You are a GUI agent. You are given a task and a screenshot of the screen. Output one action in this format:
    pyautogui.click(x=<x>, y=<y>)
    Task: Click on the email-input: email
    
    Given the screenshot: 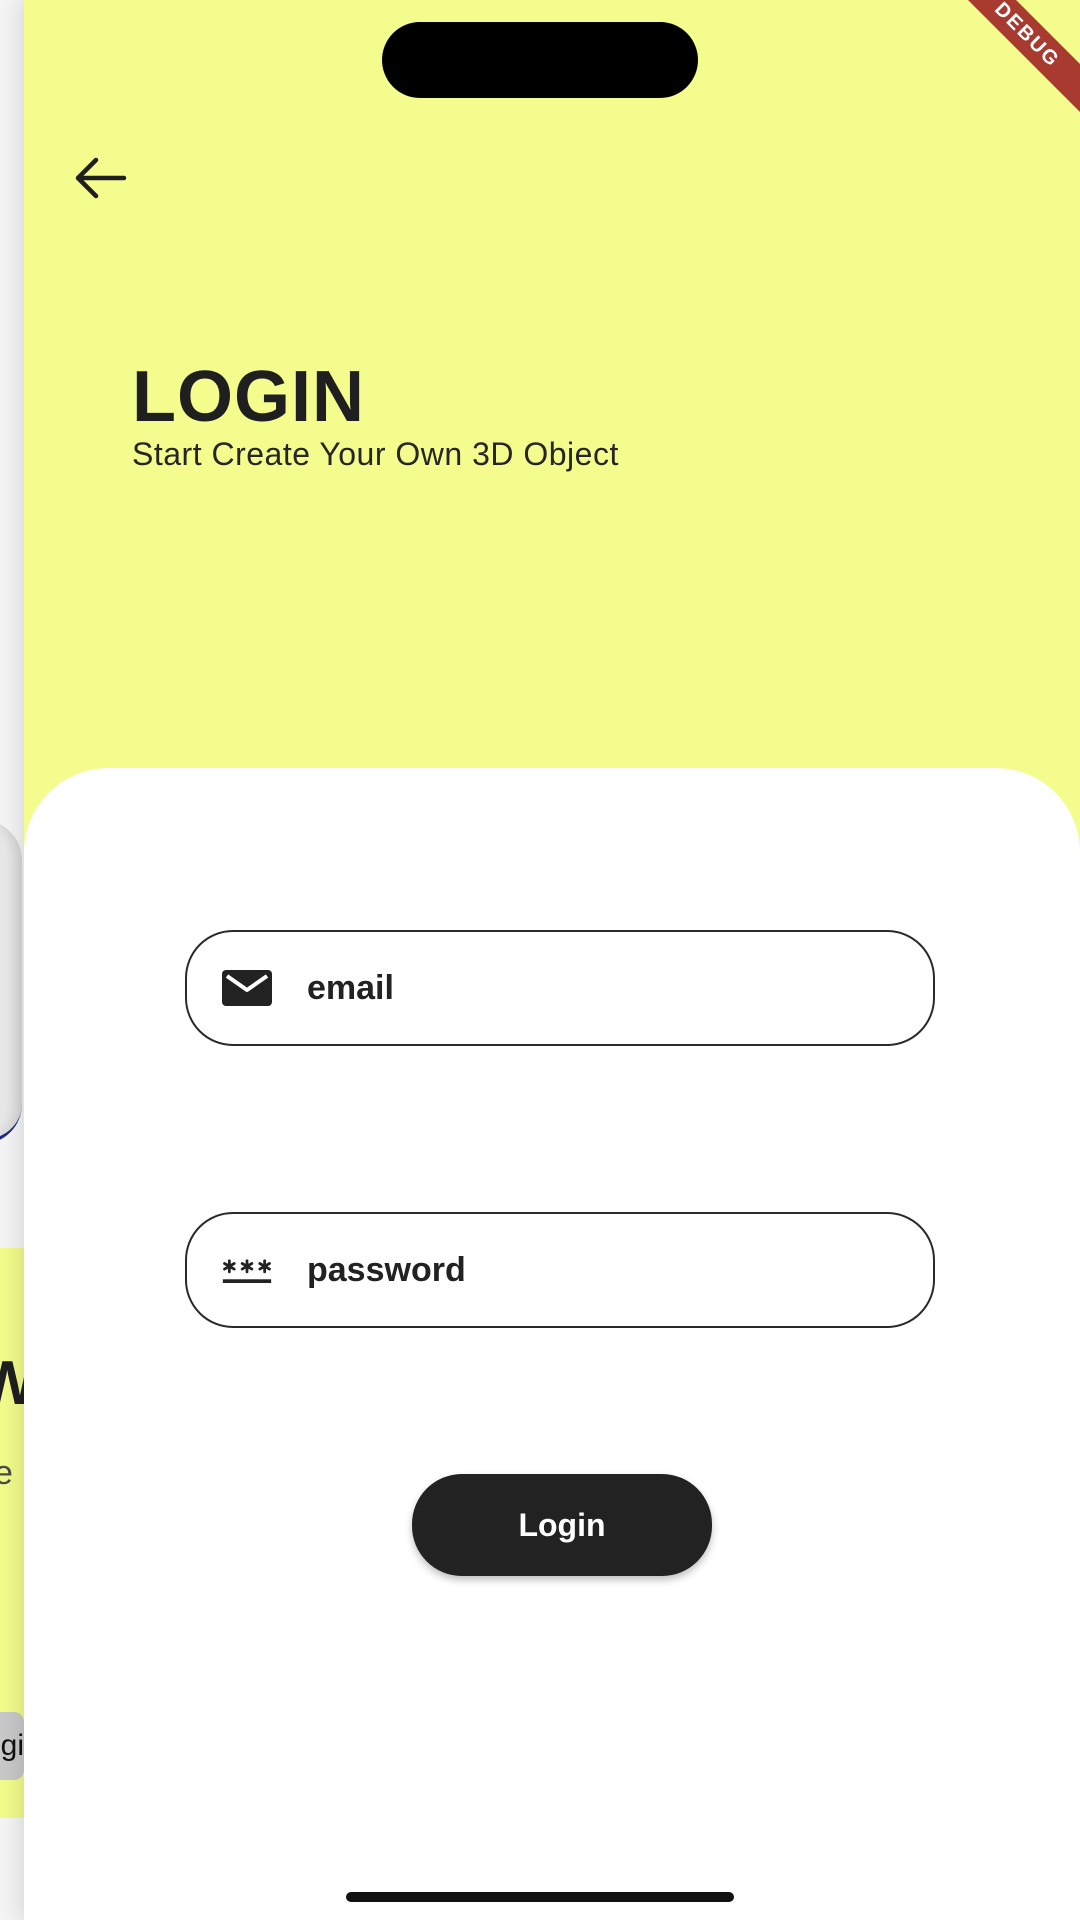 What is the action you would take?
    pyautogui.click(x=350, y=988)
    